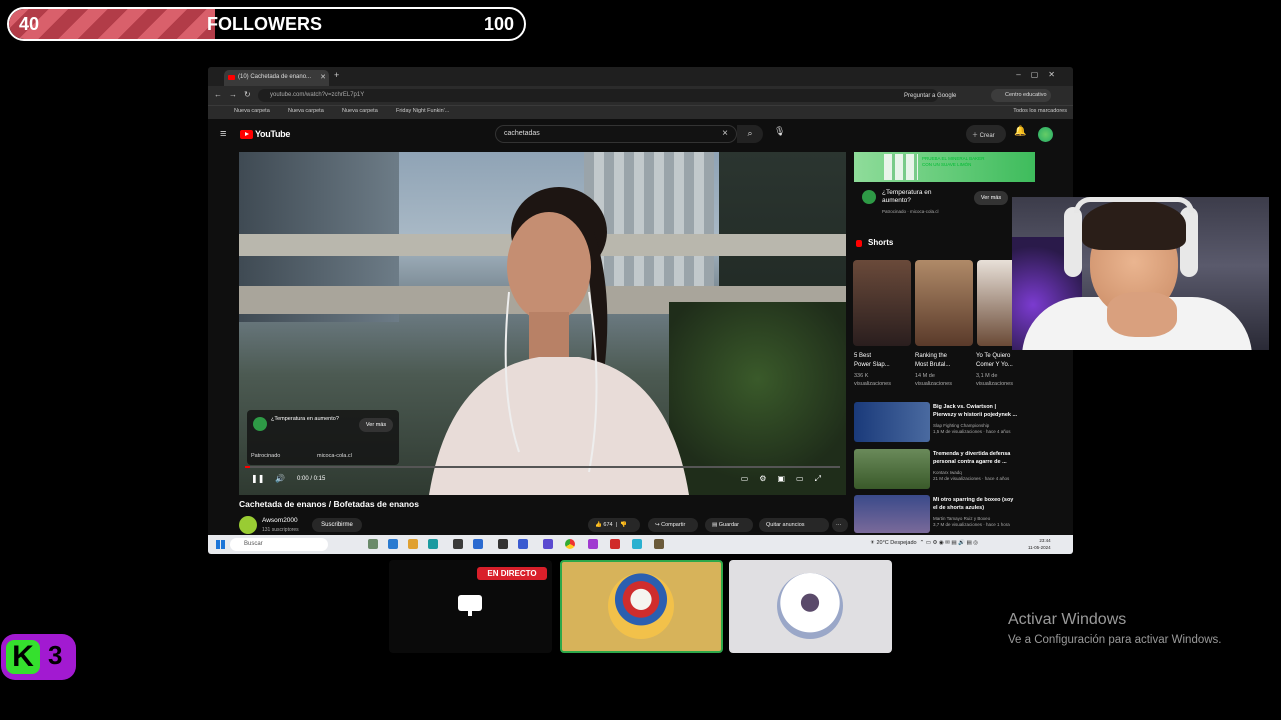  What do you see at coordinates (512, 573) in the screenshot?
I see `live-badge: EN DIRECTO` at bounding box center [512, 573].